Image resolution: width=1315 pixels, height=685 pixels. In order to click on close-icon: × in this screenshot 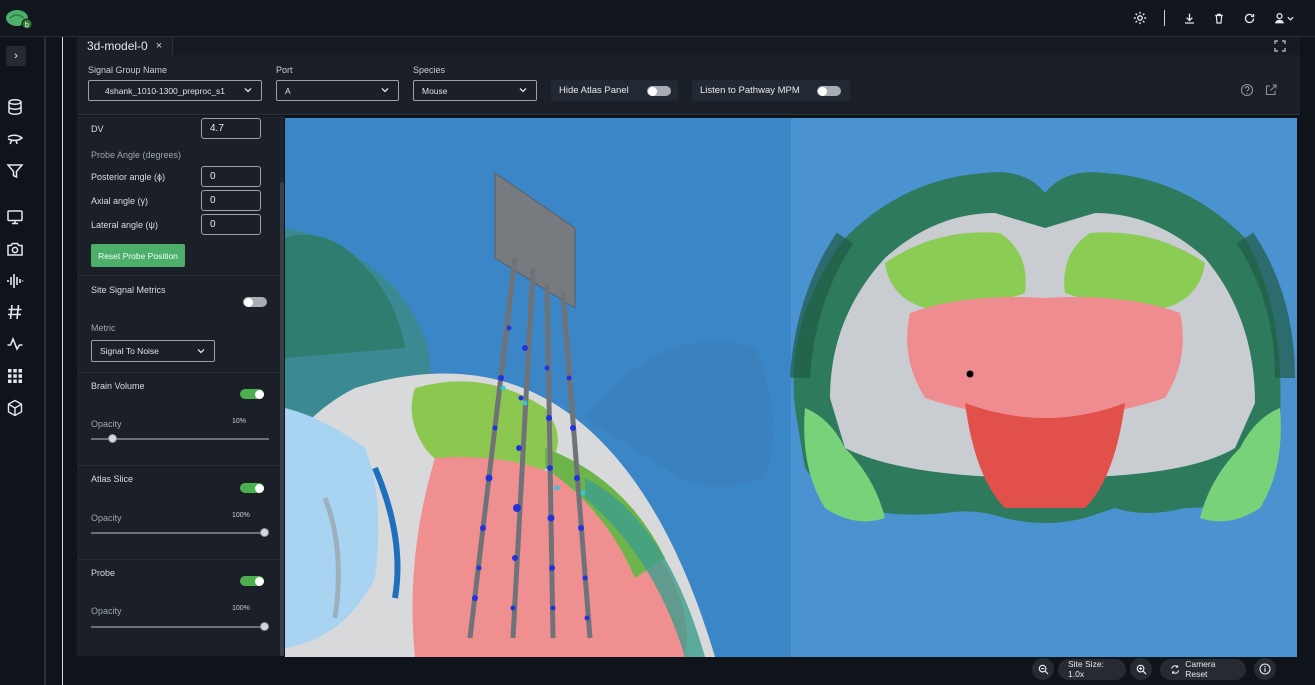, I will do `click(159, 46)`.